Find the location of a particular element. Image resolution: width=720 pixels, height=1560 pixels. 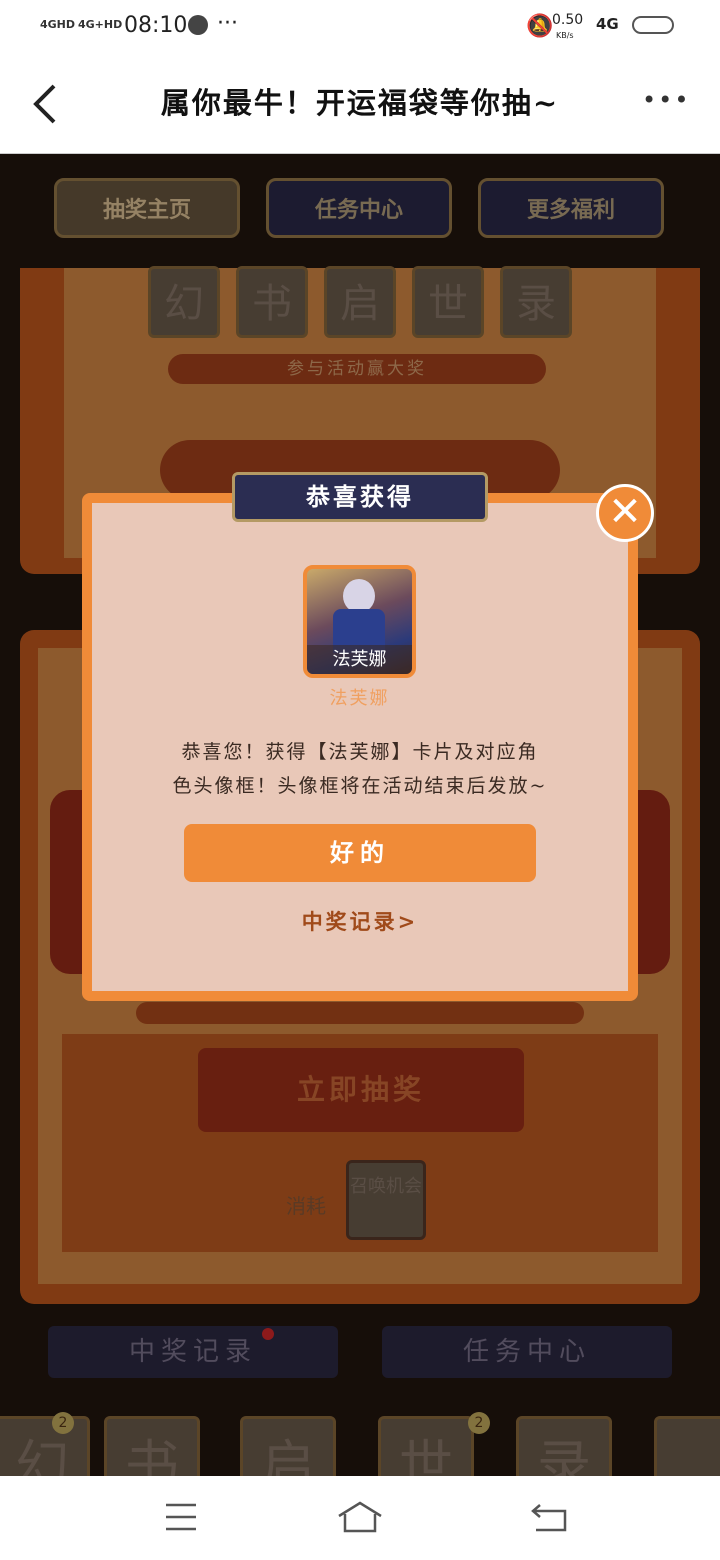

status-bar: 4GHD 4G+HD 08:10 ··· 🔕 0.50 KB/s 4G is located at coordinates (360, 28).